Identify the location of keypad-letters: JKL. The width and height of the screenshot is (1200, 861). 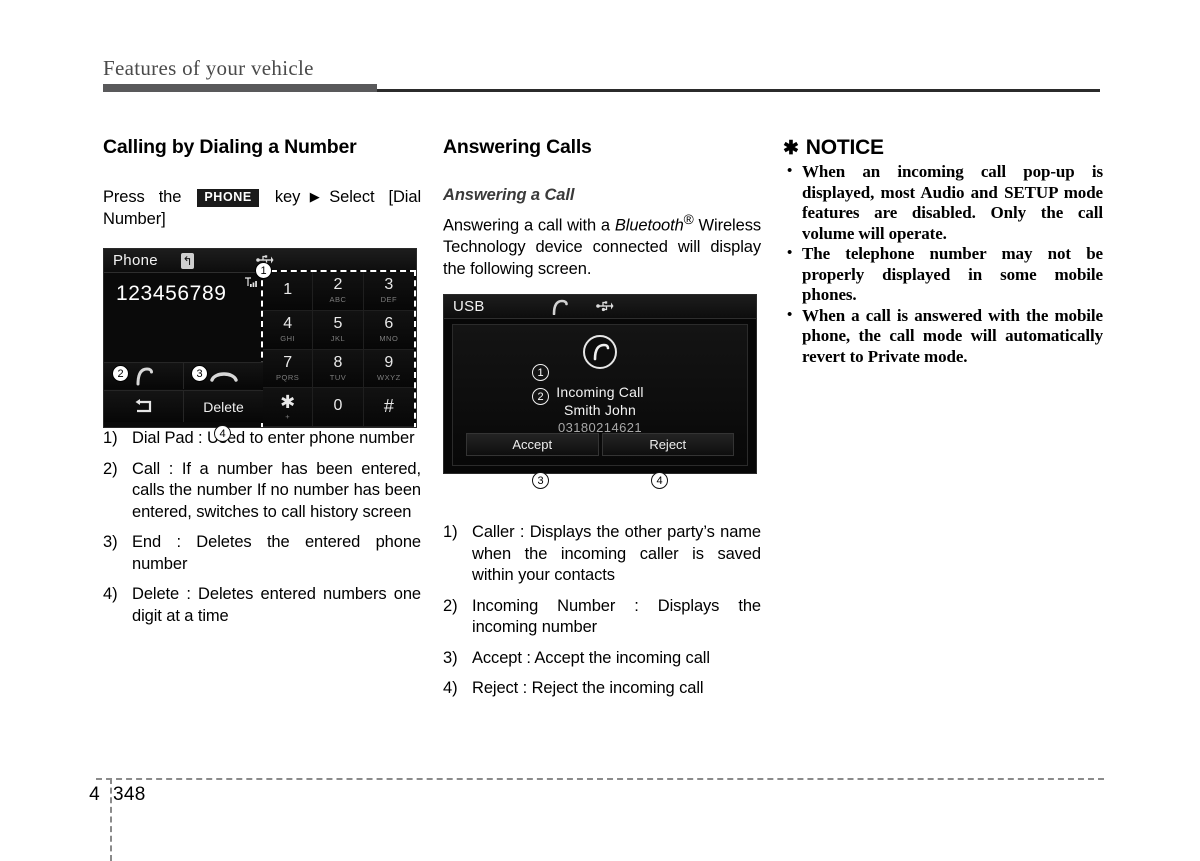
(338, 339).